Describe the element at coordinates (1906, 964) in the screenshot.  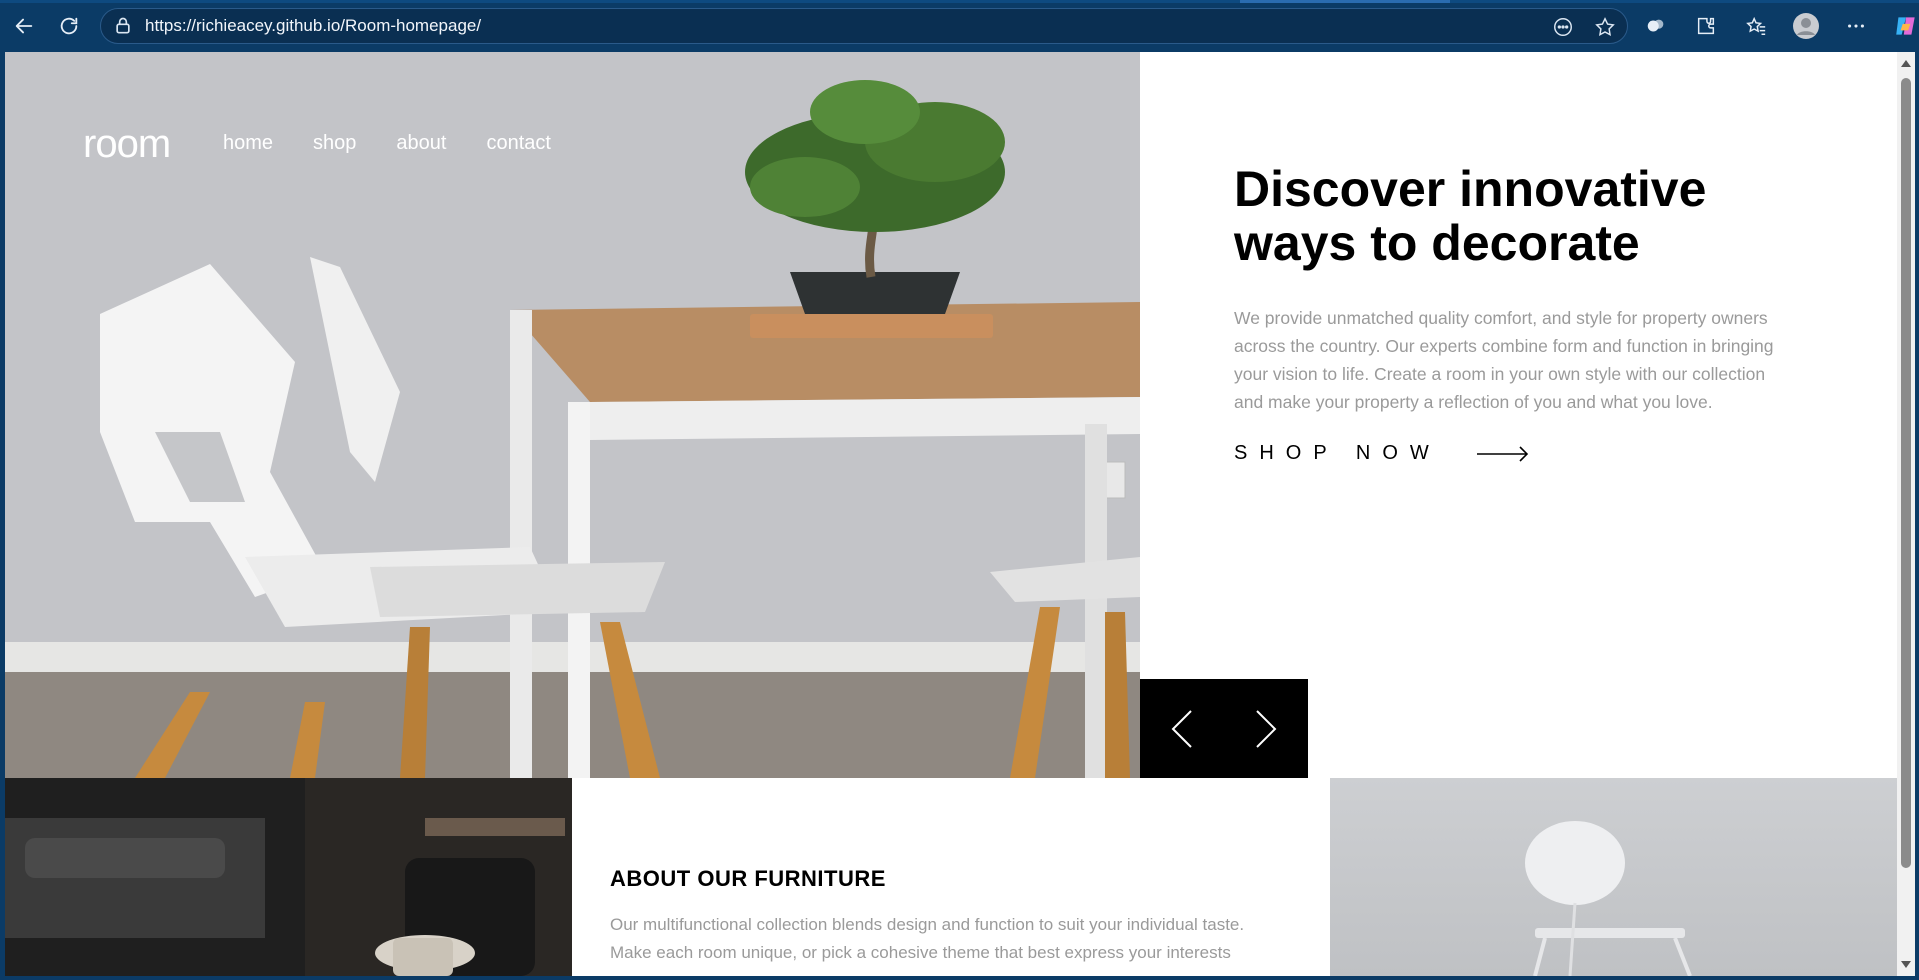
I see `scroll-down-arrow-icon` at that location.